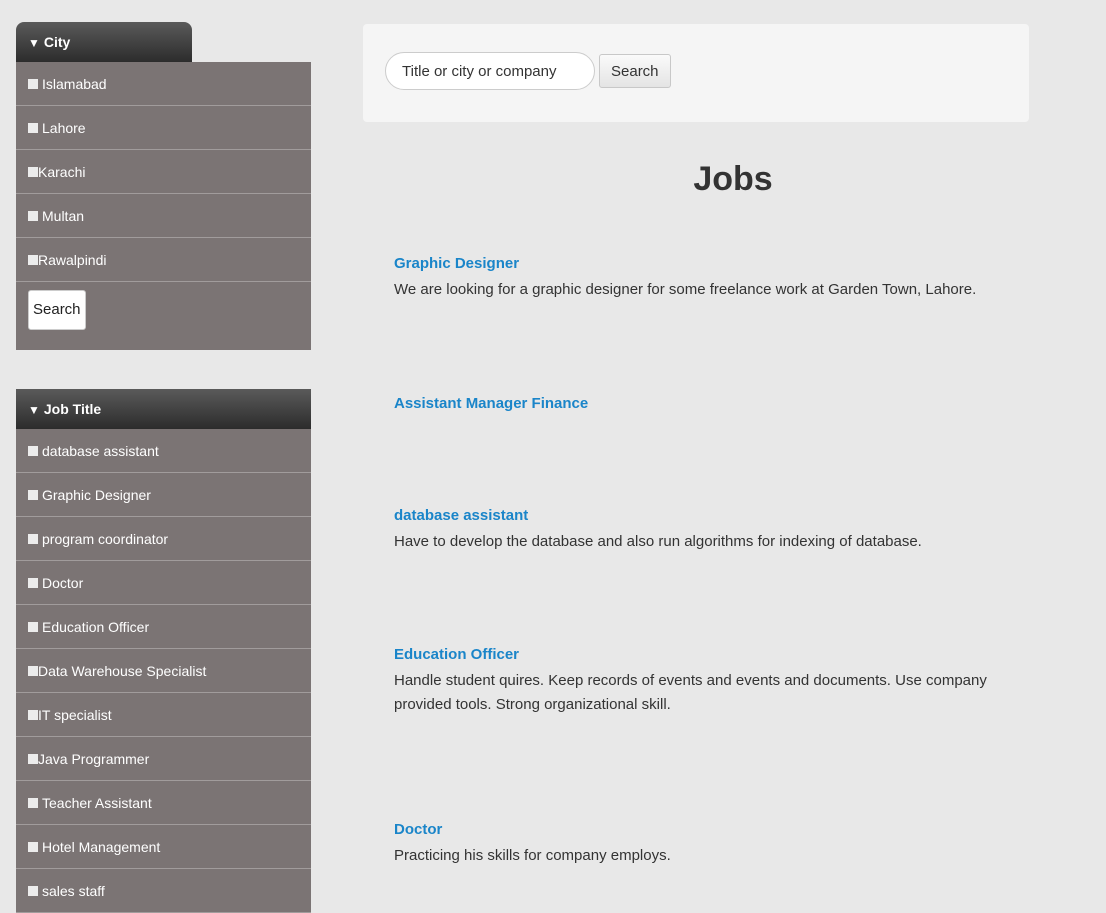  Describe the element at coordinates (122, 671) in the screenshot. I see `job-title-item-label: Data Warehouse Specialist` at that location.